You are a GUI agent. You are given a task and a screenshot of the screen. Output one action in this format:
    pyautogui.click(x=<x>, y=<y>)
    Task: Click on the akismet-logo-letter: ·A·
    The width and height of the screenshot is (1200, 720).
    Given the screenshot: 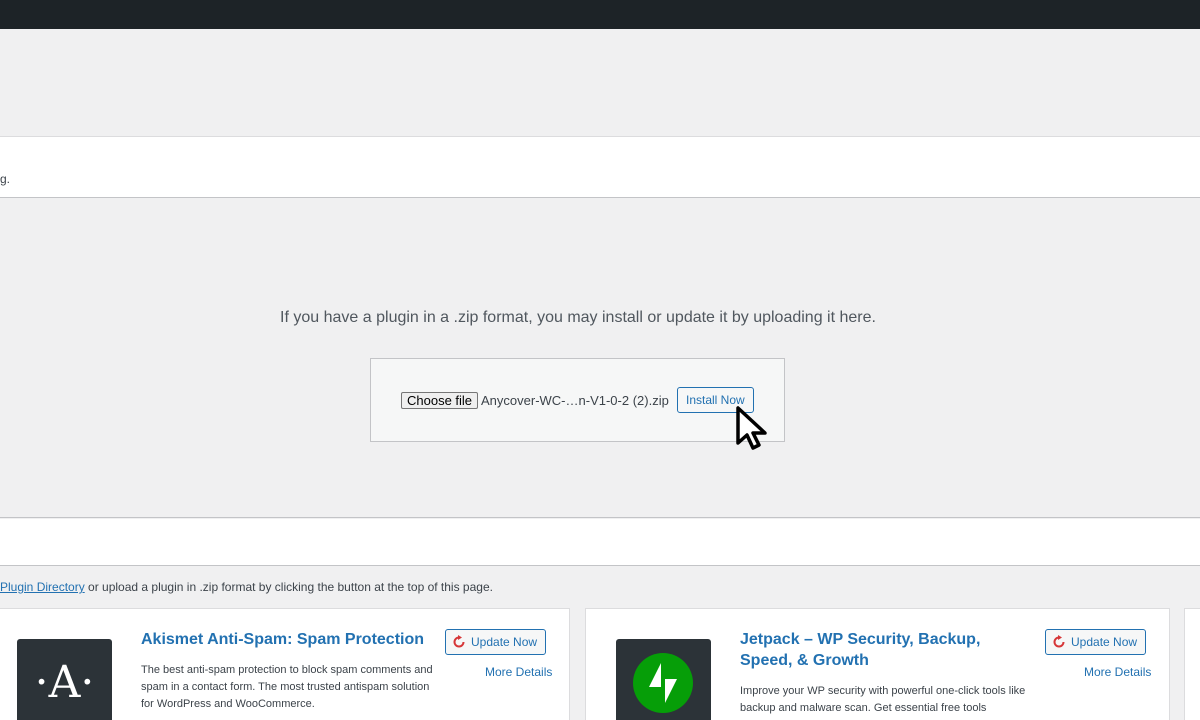 What is the action you would take?
    pyautogui.click(x=64, y=682)
    